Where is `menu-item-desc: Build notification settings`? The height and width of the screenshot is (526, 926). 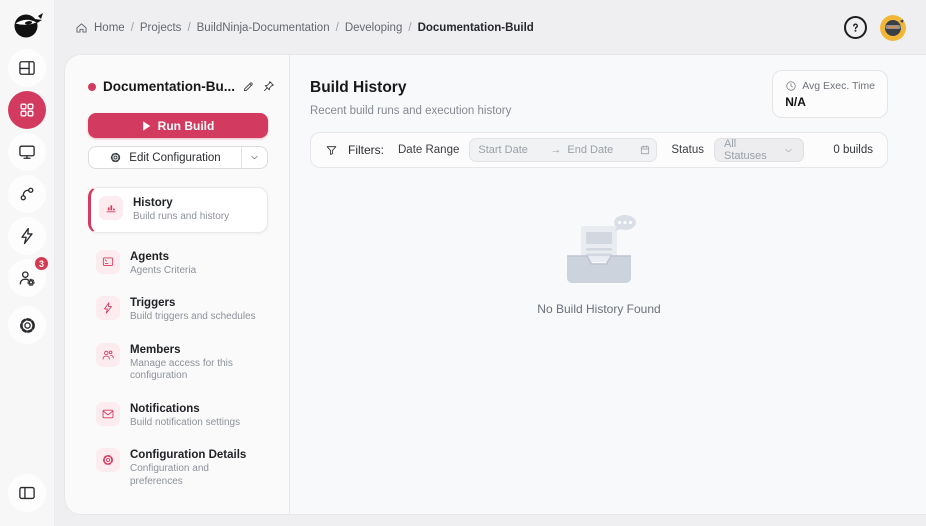
menu-item-desc: Build notification settings is located at coordinates (185, 422).